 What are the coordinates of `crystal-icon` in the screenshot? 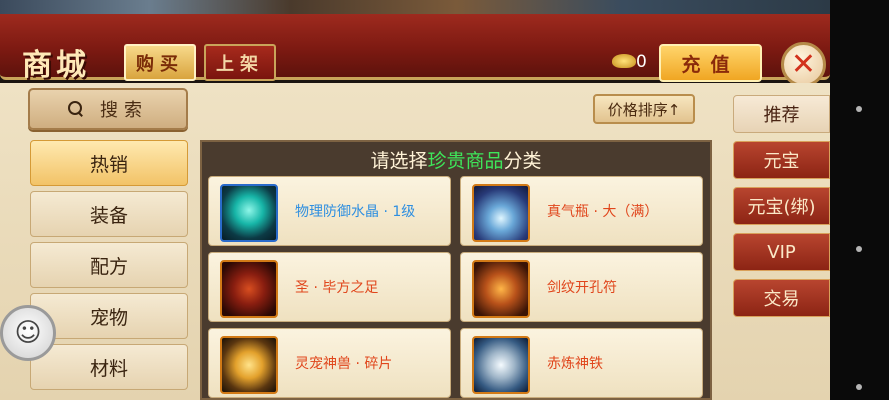 It's located at (249, 213).